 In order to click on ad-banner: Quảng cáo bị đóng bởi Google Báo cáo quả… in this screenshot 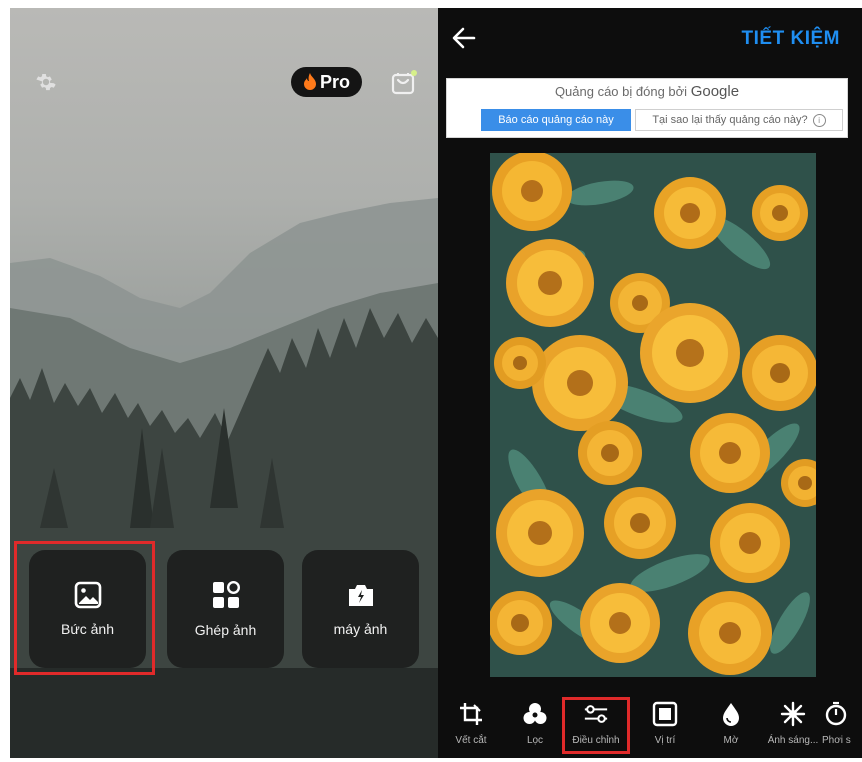, I will do `click(647, 108)`.